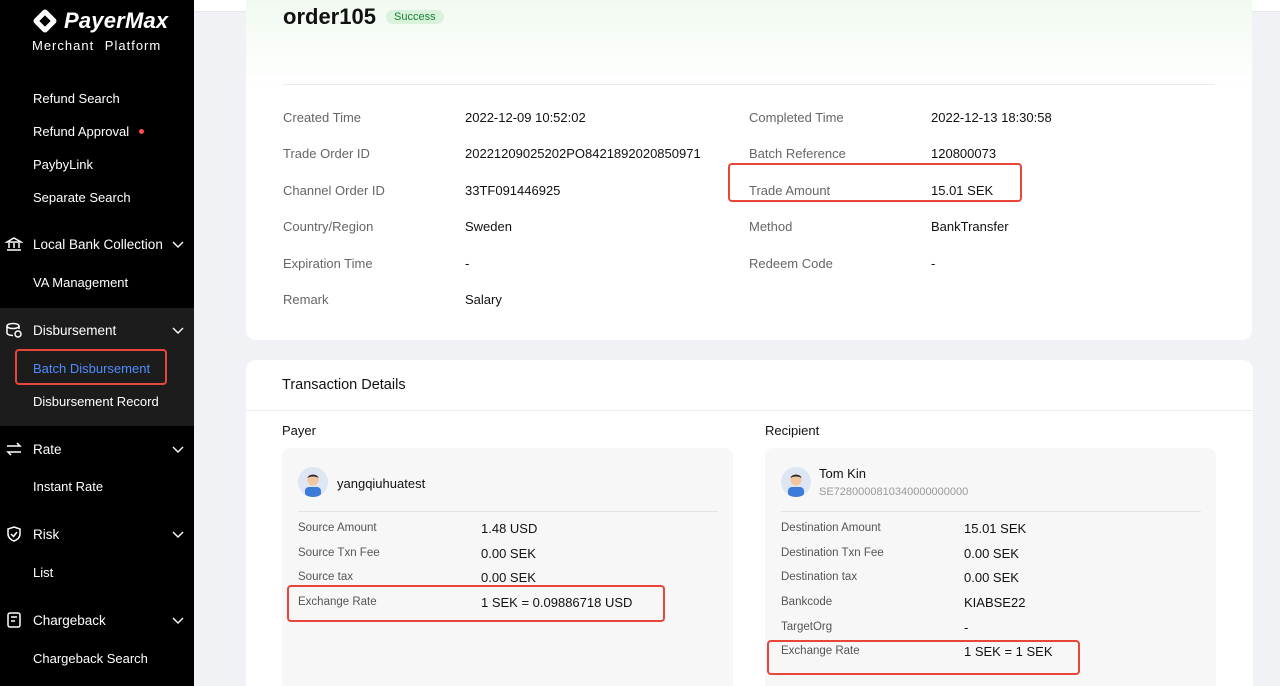 The image size is (1280, 686). Describe the element at coordinates (328, 226) in the screenshot. I see `field-label: Country/Region` at that location.